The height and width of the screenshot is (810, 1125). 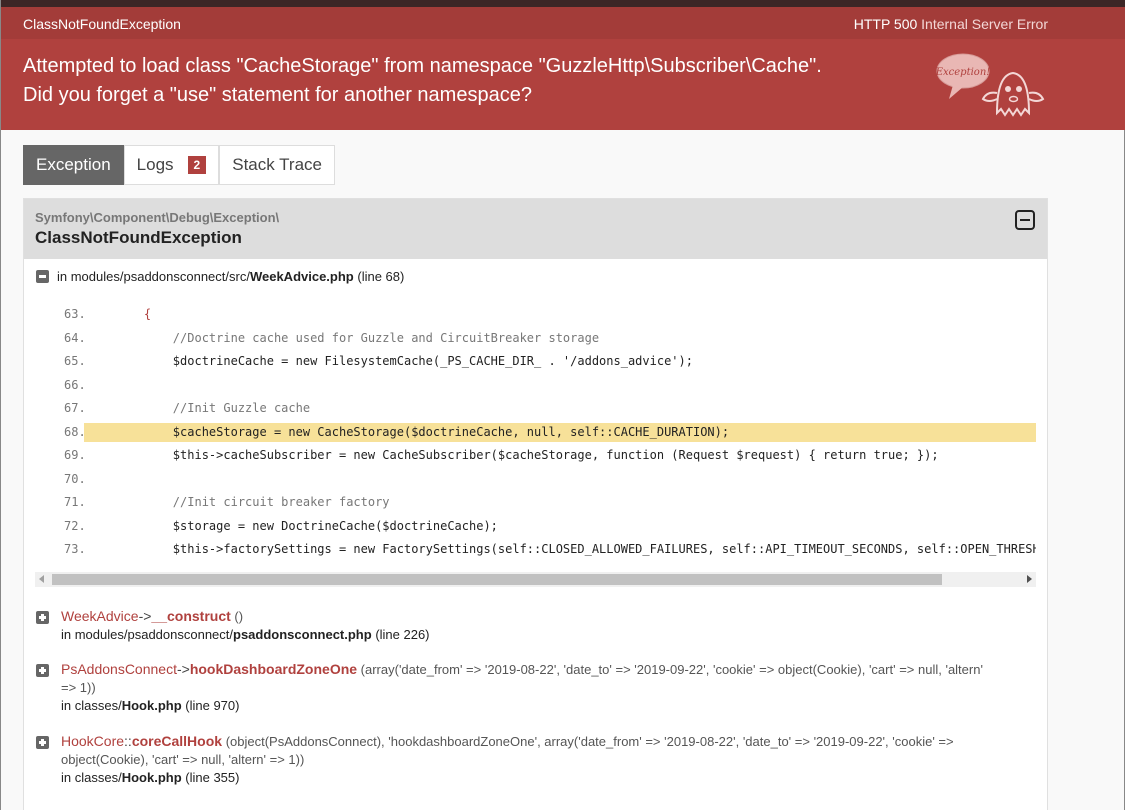 What do you see at coordinates (147, 634) in the screenshot?
I see `trace-location-prefix: in modules/psaddonsconnect/` at bounding box center [147, 634].